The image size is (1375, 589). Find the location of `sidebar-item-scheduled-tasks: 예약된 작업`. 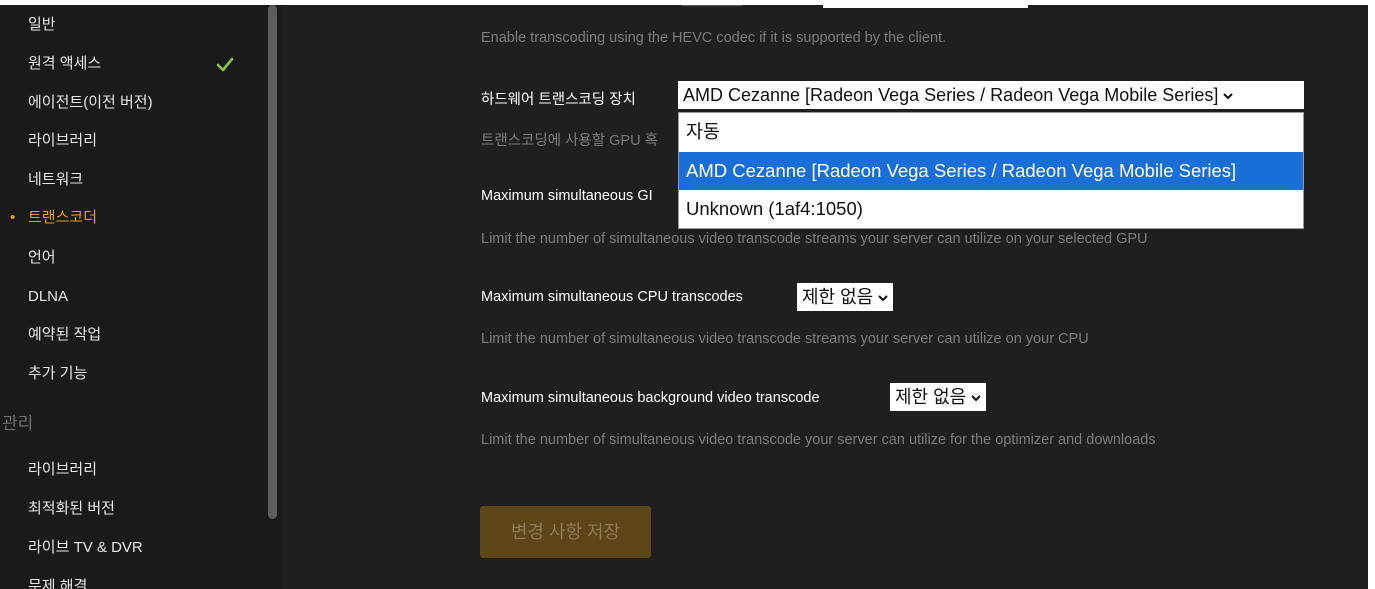

sidebar-item-scheduled-tasks: 예약된 작업 is located at coordinates (64, 335).